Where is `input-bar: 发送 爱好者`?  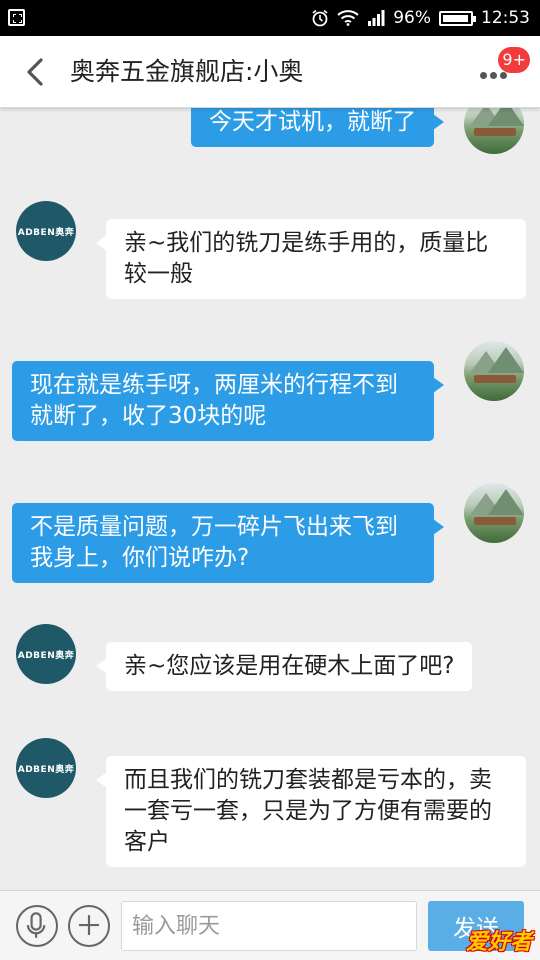
input-bar: 发送 爱好者 is located at coordinates (270, 925).